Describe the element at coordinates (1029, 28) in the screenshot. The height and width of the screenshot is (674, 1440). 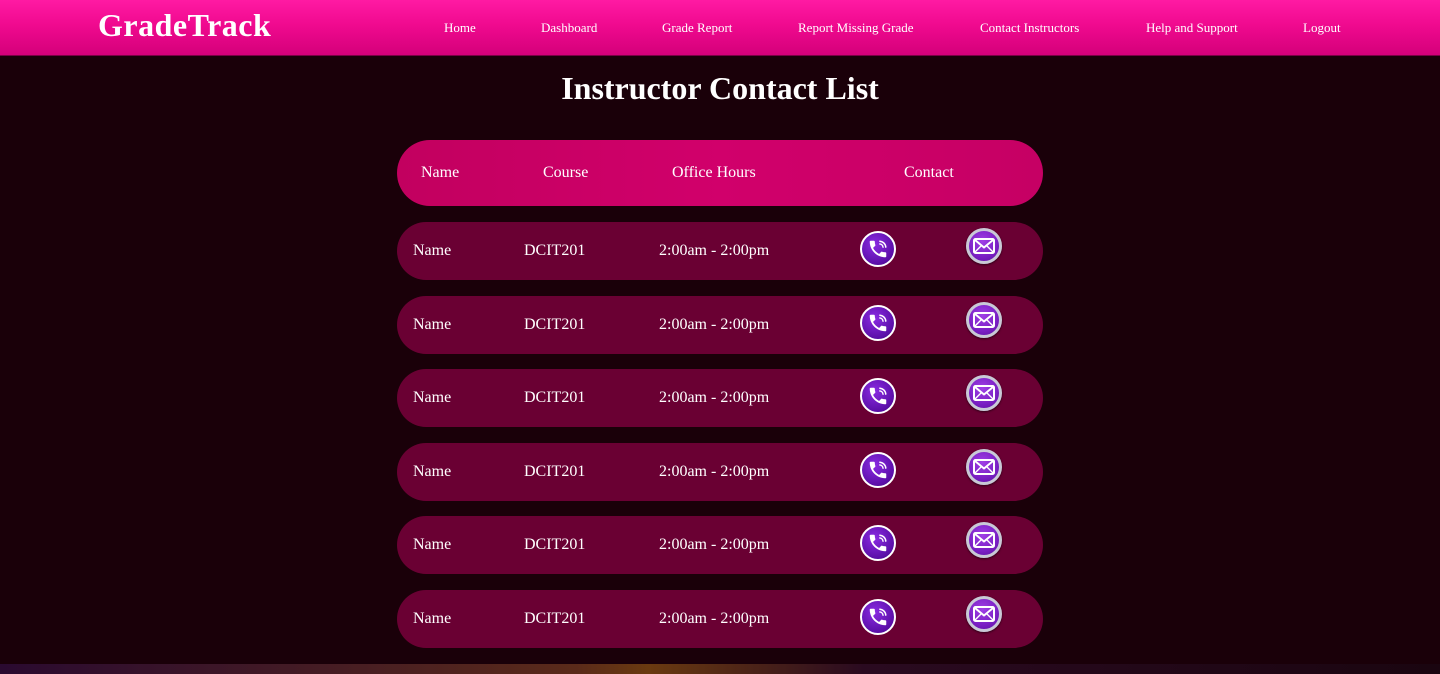
I see `nav-contact-instructors: Contact Instructors` at that location.